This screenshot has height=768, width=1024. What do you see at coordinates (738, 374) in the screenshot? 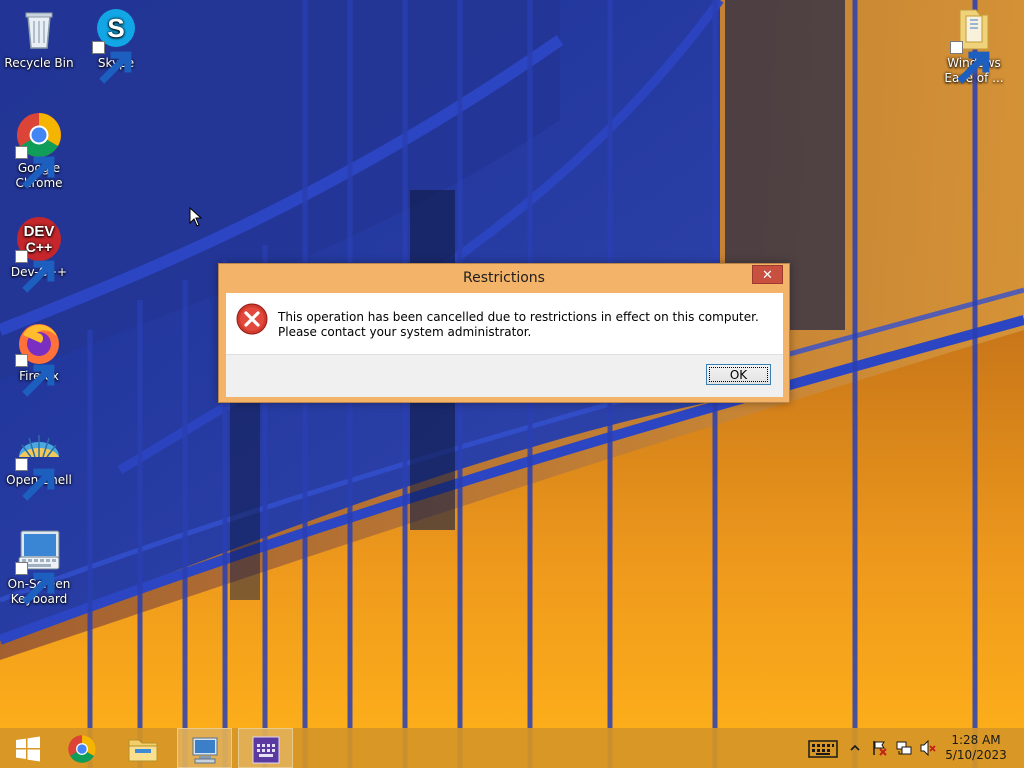
I see `ok-button: OK` at bounding box center [738, 374].